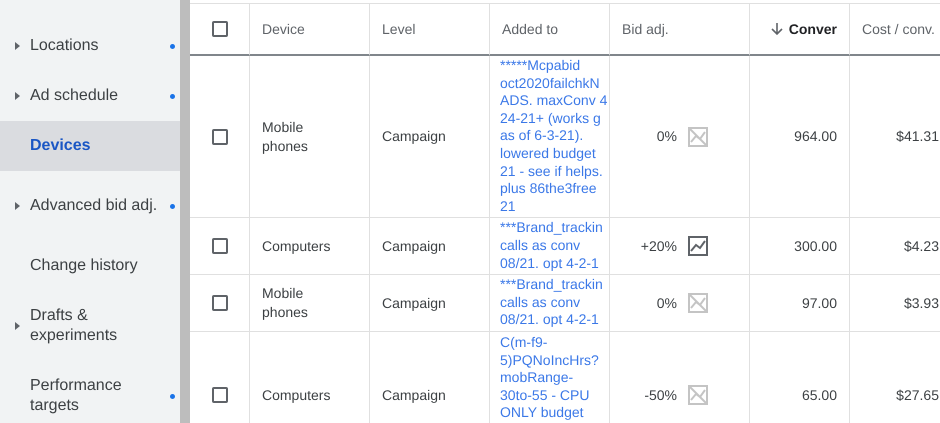 The height and width of the screenshot is (423, 940). What do you see at coordinates (90, 392) in the screenshot?
I see `sidebar-item: Performance targets` at bounding box center [90, 392].